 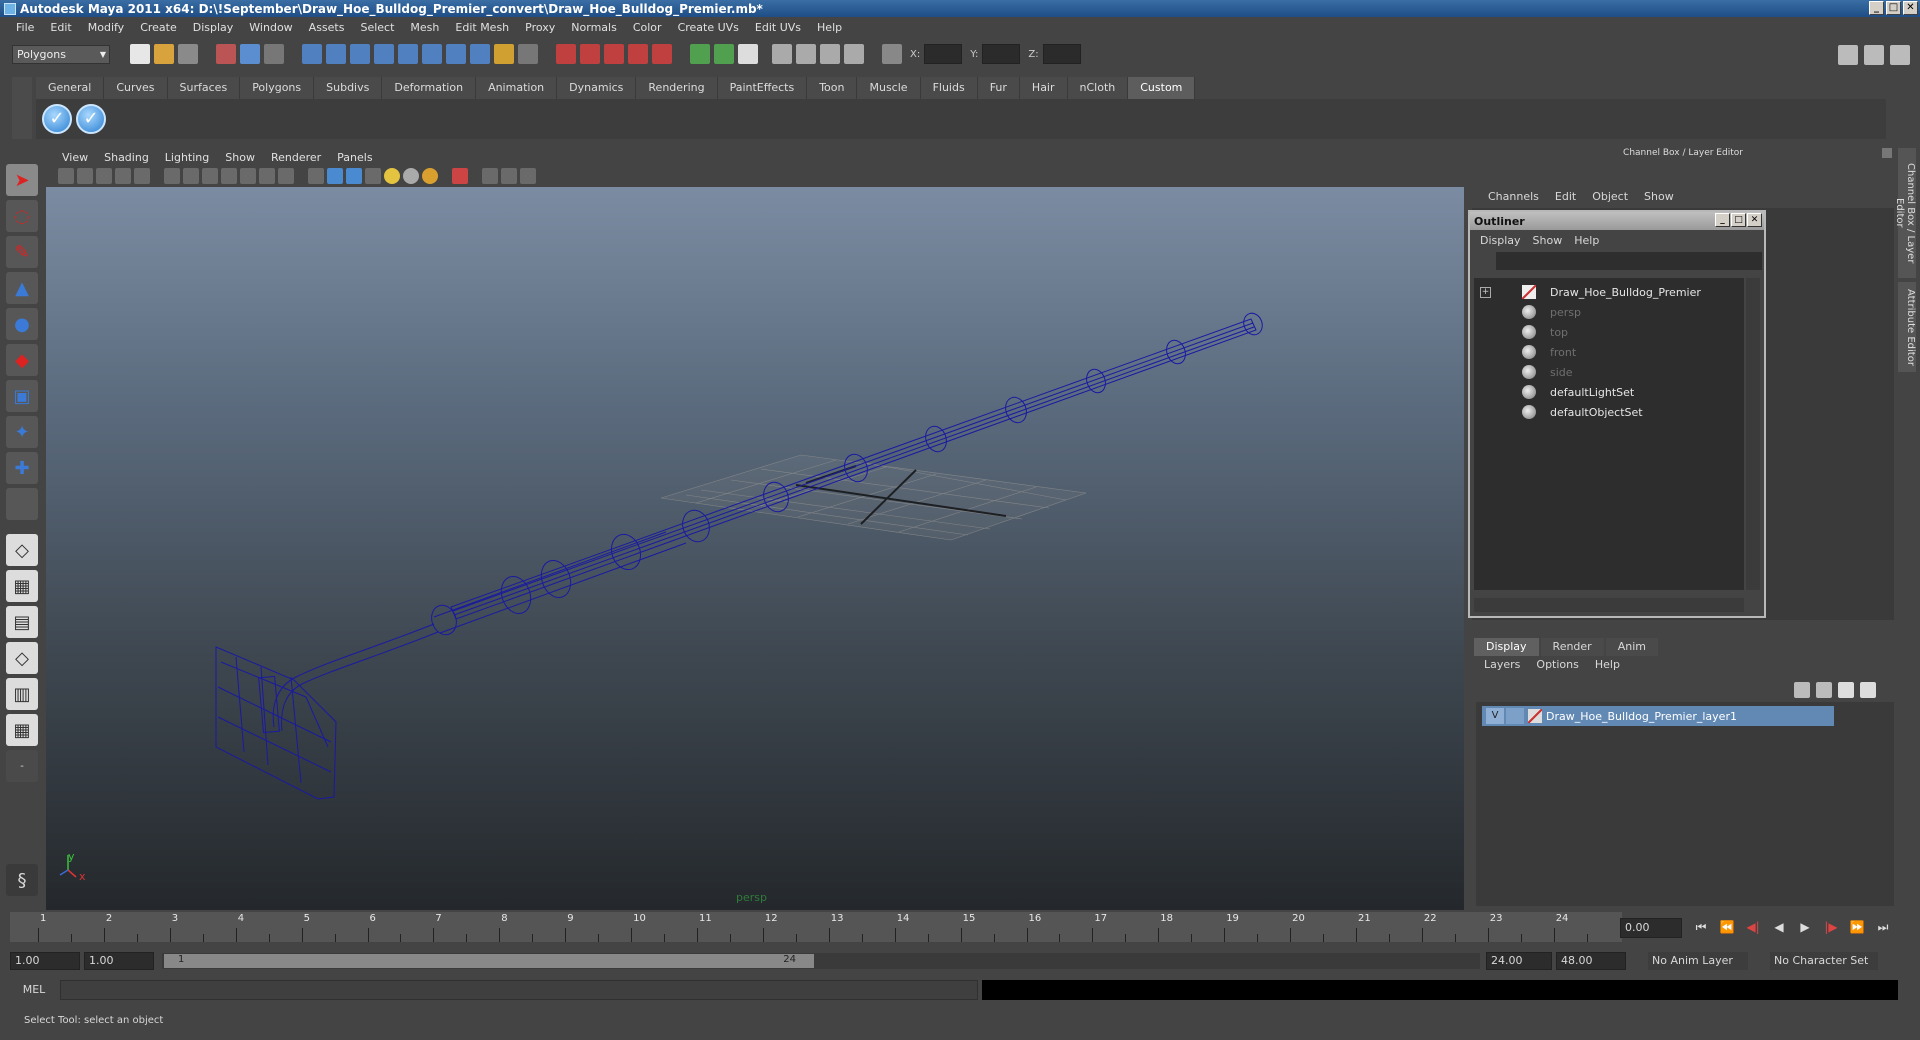 I want to click on shelf-tab-muscle: Muscle, so click(x=889, y=88).